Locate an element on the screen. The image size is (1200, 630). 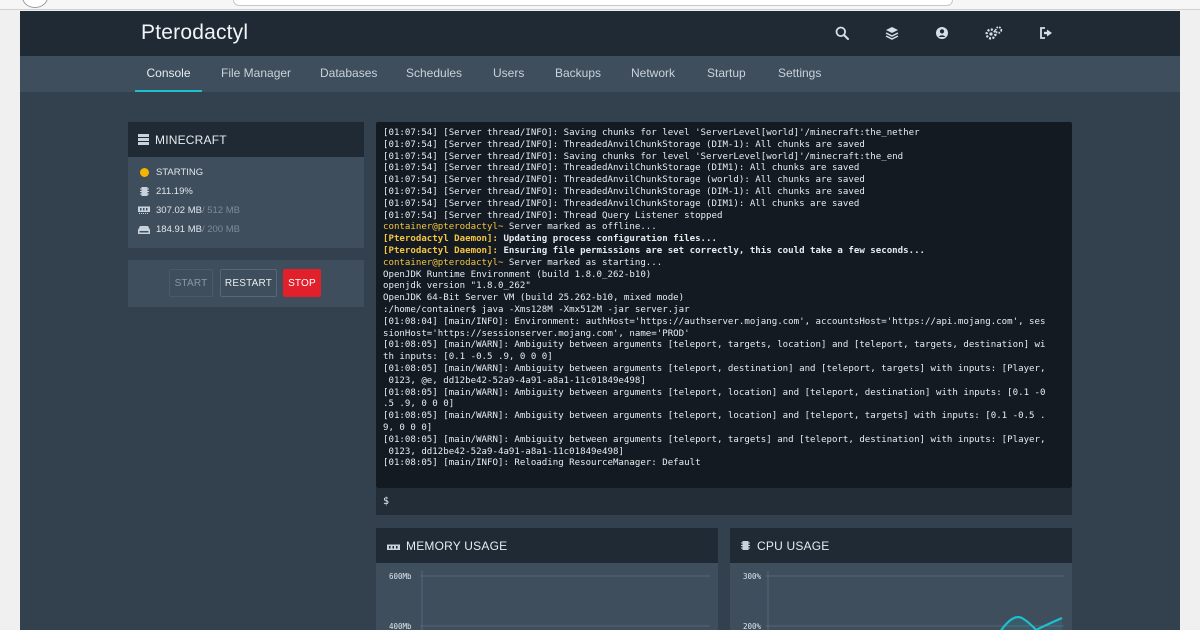
memory-chart: 600Mb 400Mb is located at coordinates (547, 596).